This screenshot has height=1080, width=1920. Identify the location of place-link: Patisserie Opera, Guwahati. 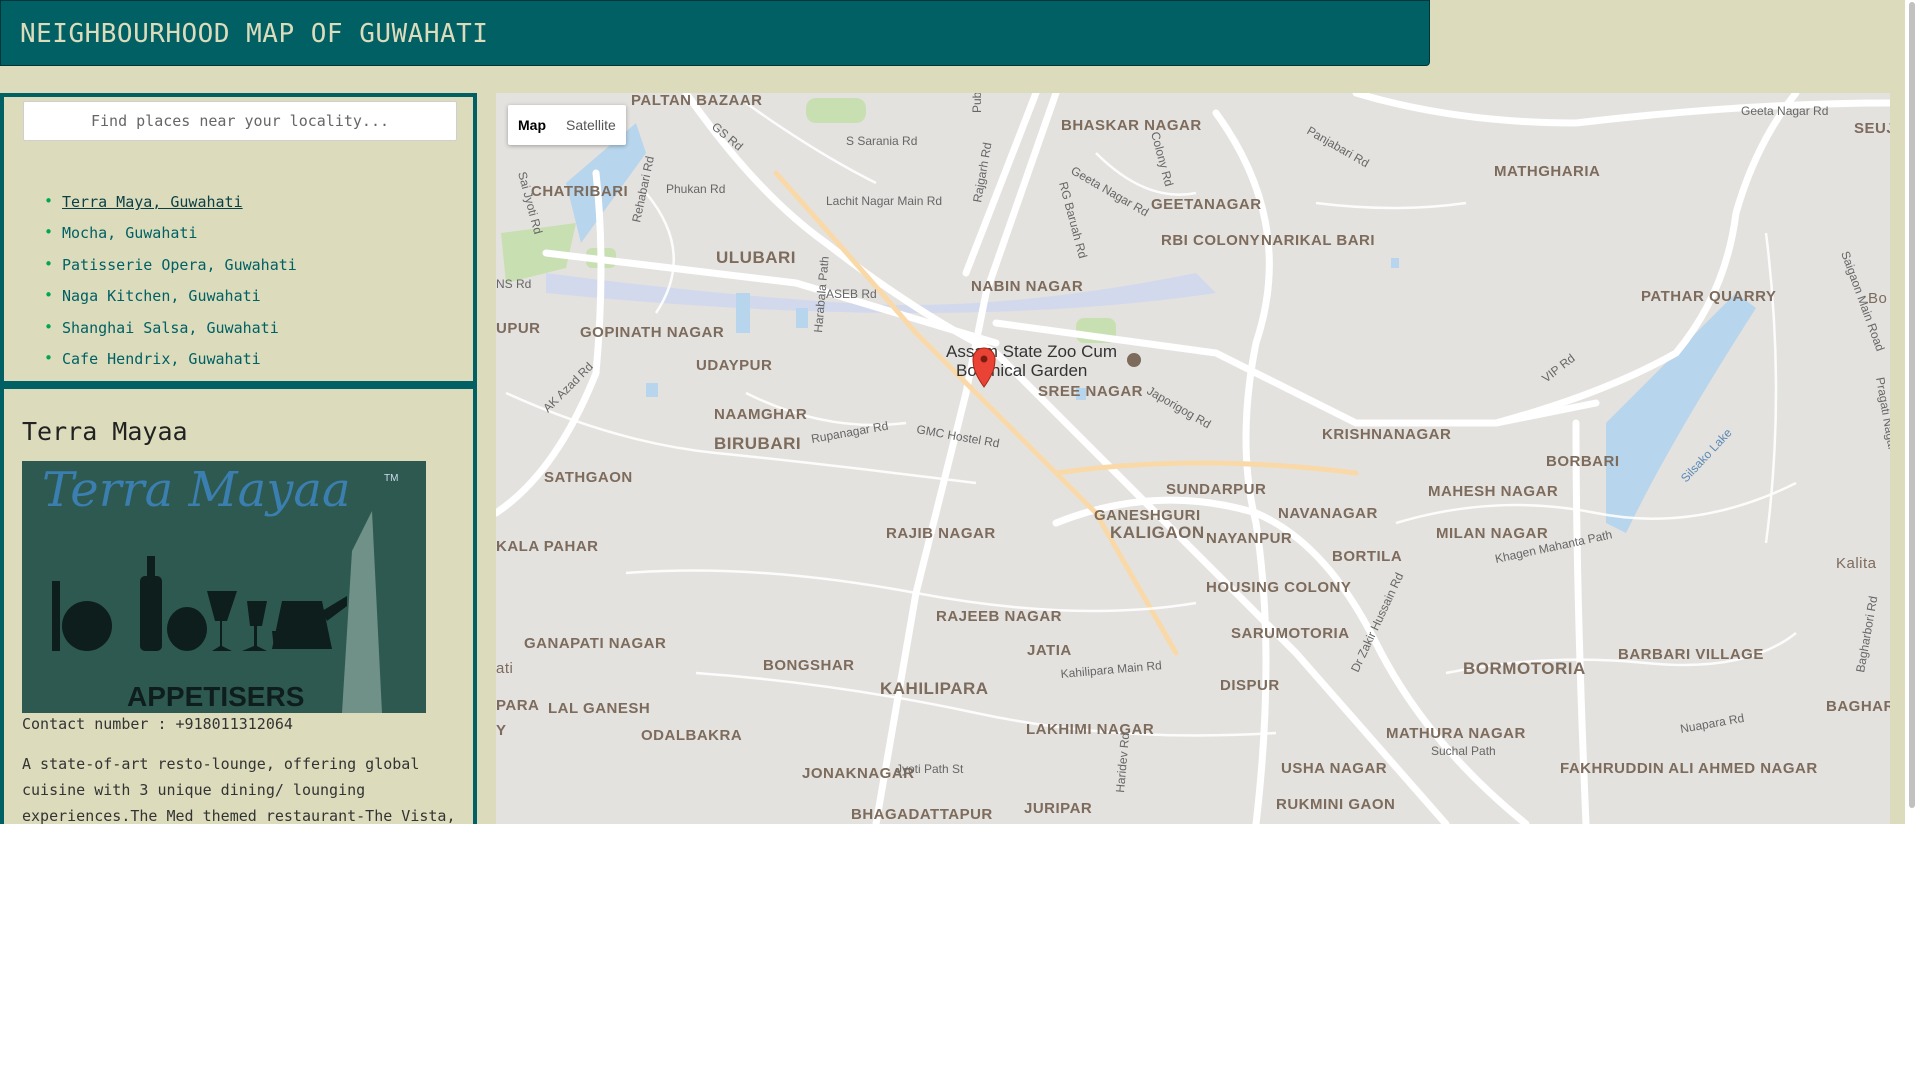
(179, 265).